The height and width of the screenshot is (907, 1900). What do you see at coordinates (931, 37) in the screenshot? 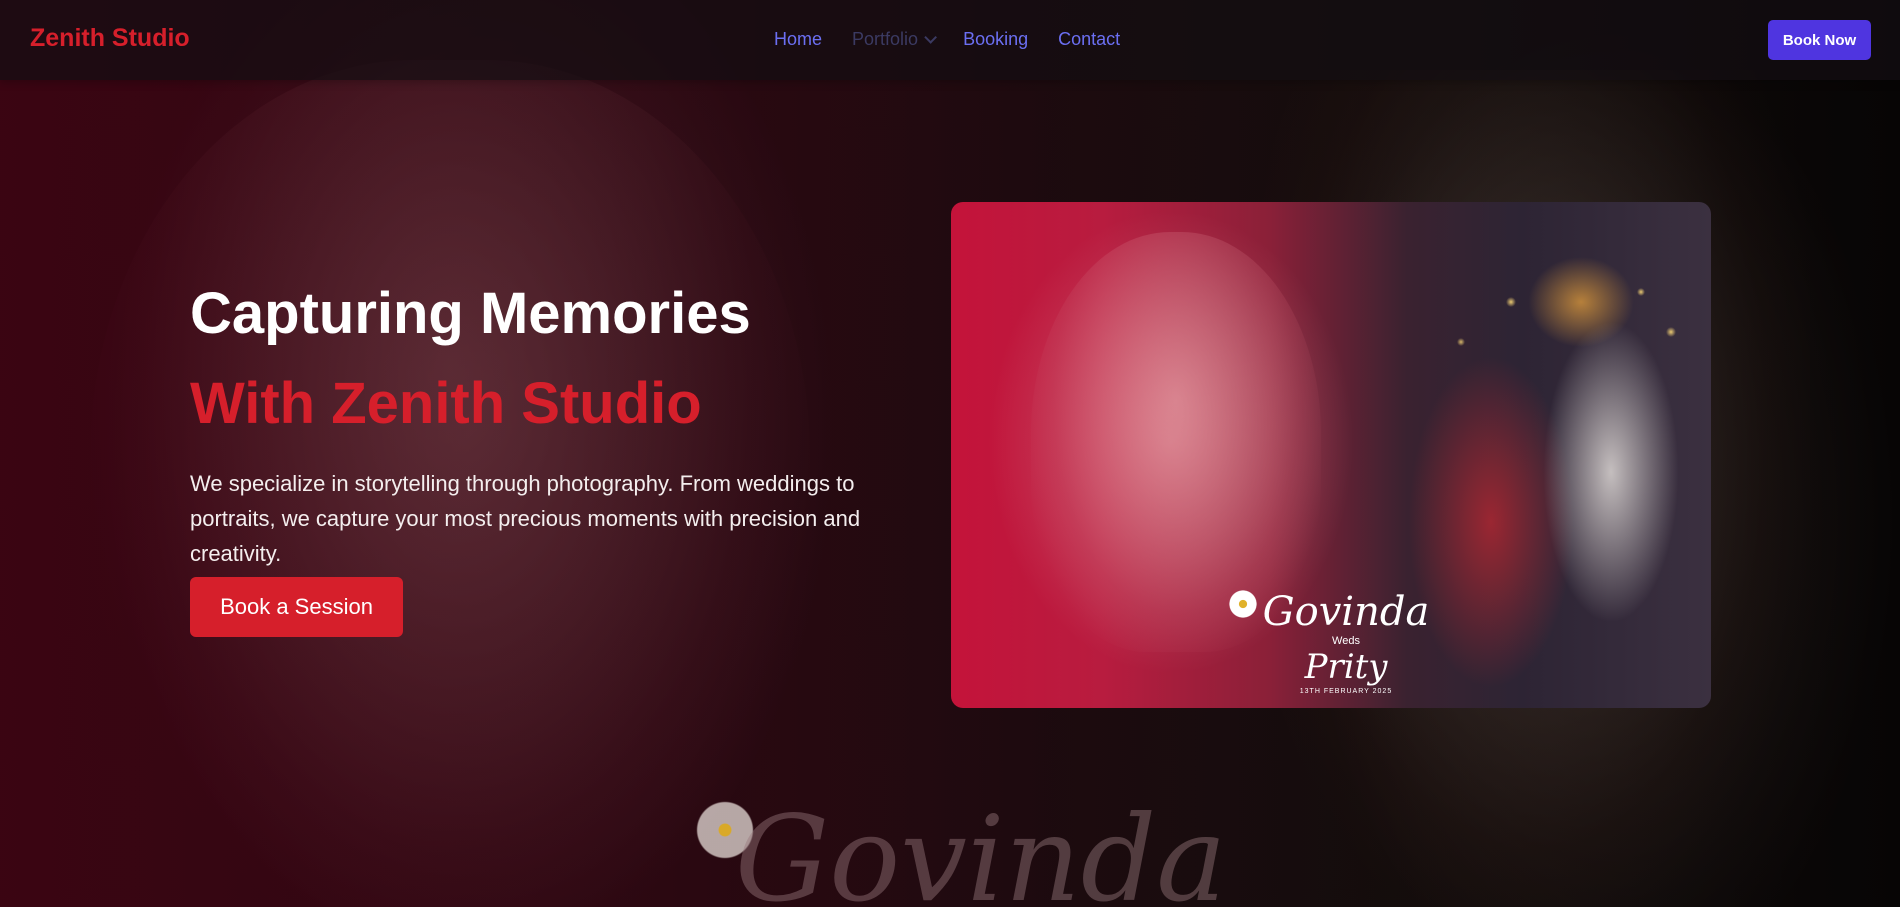
I see `chevron-down-icon` at bounding box center [931, 37].